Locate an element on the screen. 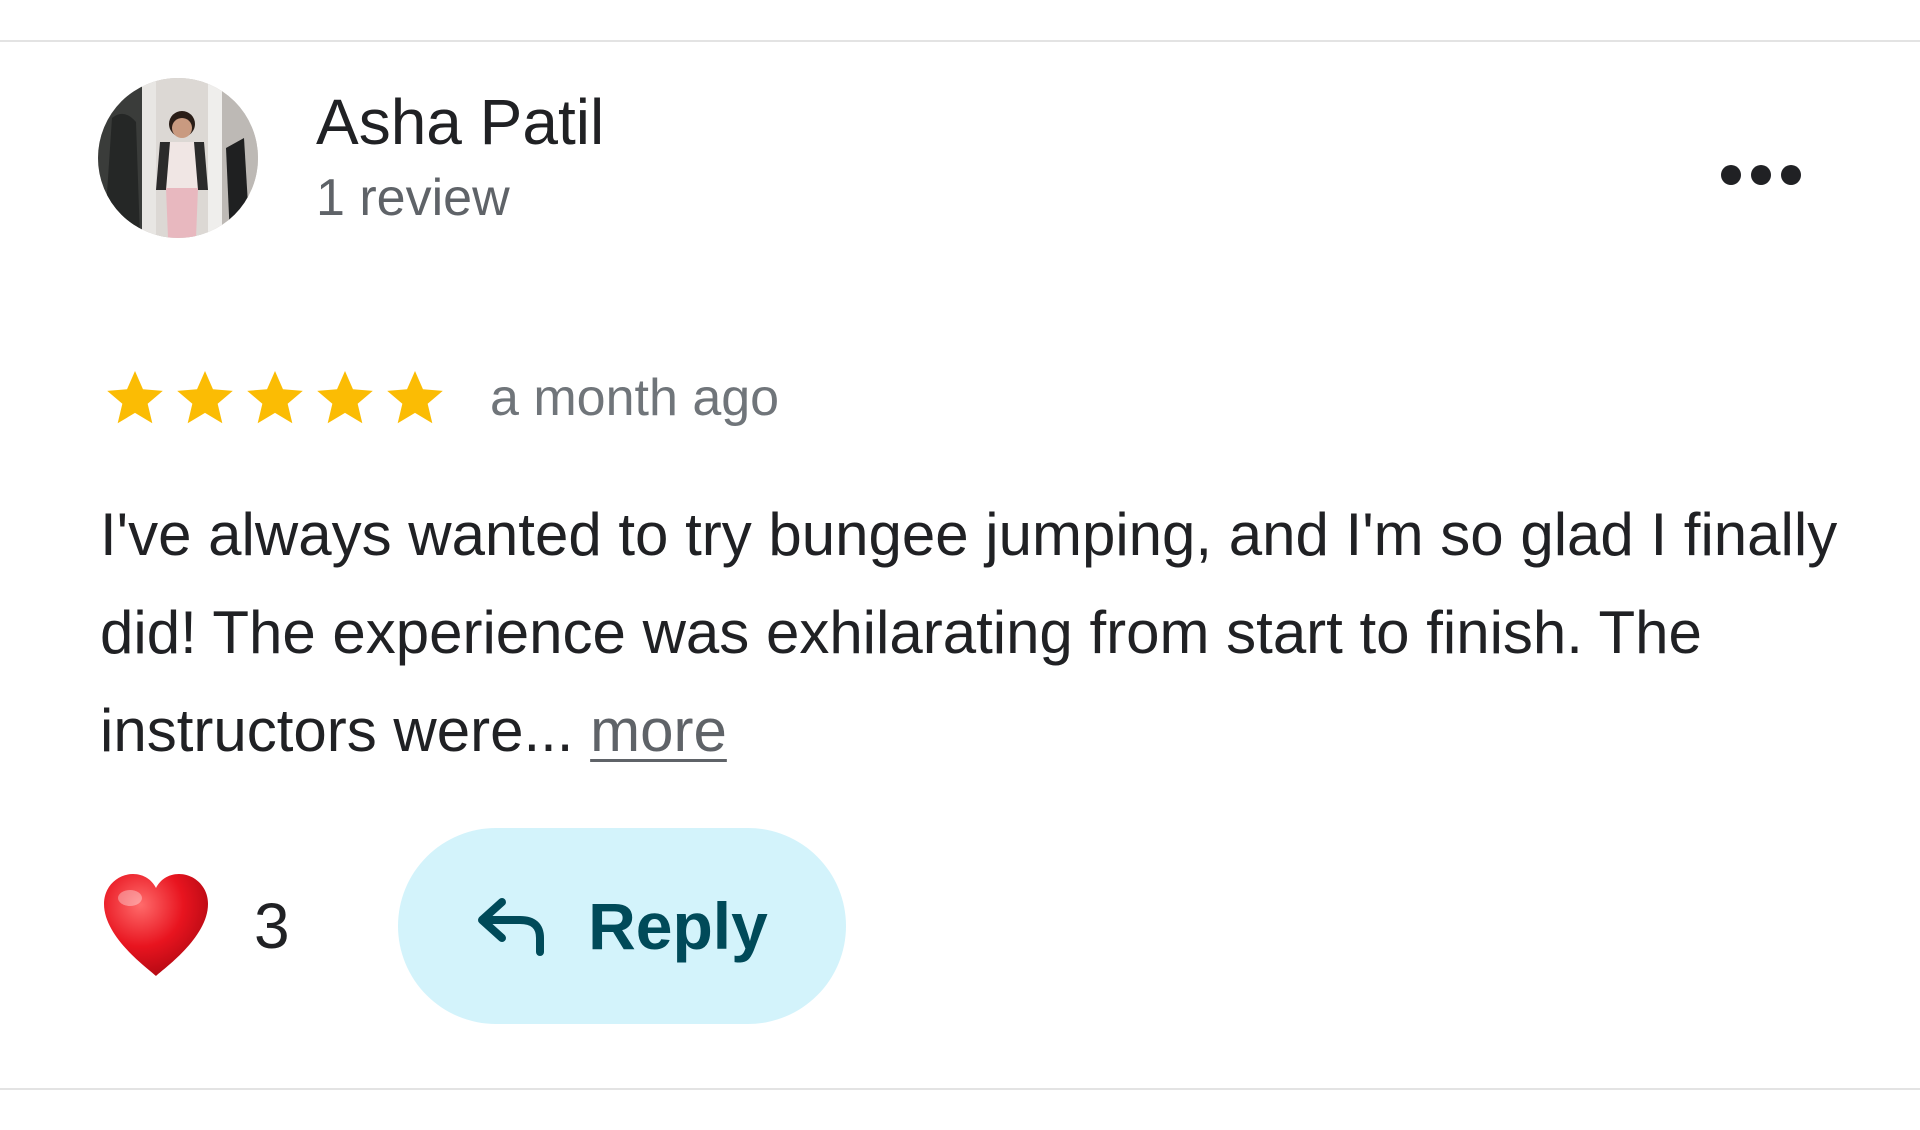 The width and height of the screenshot is (1920, 1130). reviewer-review-count: 1 review is located at coordinates (413, 198).